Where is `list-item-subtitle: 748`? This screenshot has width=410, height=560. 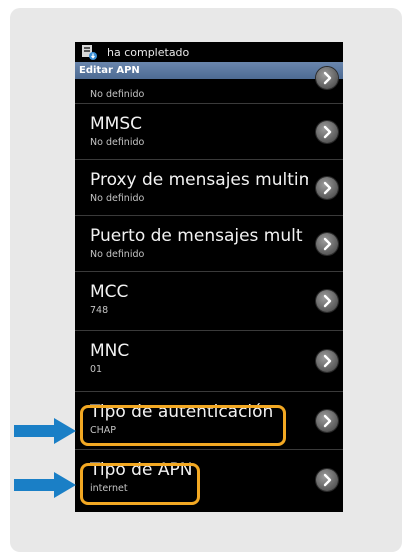
list-item-subtitle: 748 is located at coordinates (99, 310).